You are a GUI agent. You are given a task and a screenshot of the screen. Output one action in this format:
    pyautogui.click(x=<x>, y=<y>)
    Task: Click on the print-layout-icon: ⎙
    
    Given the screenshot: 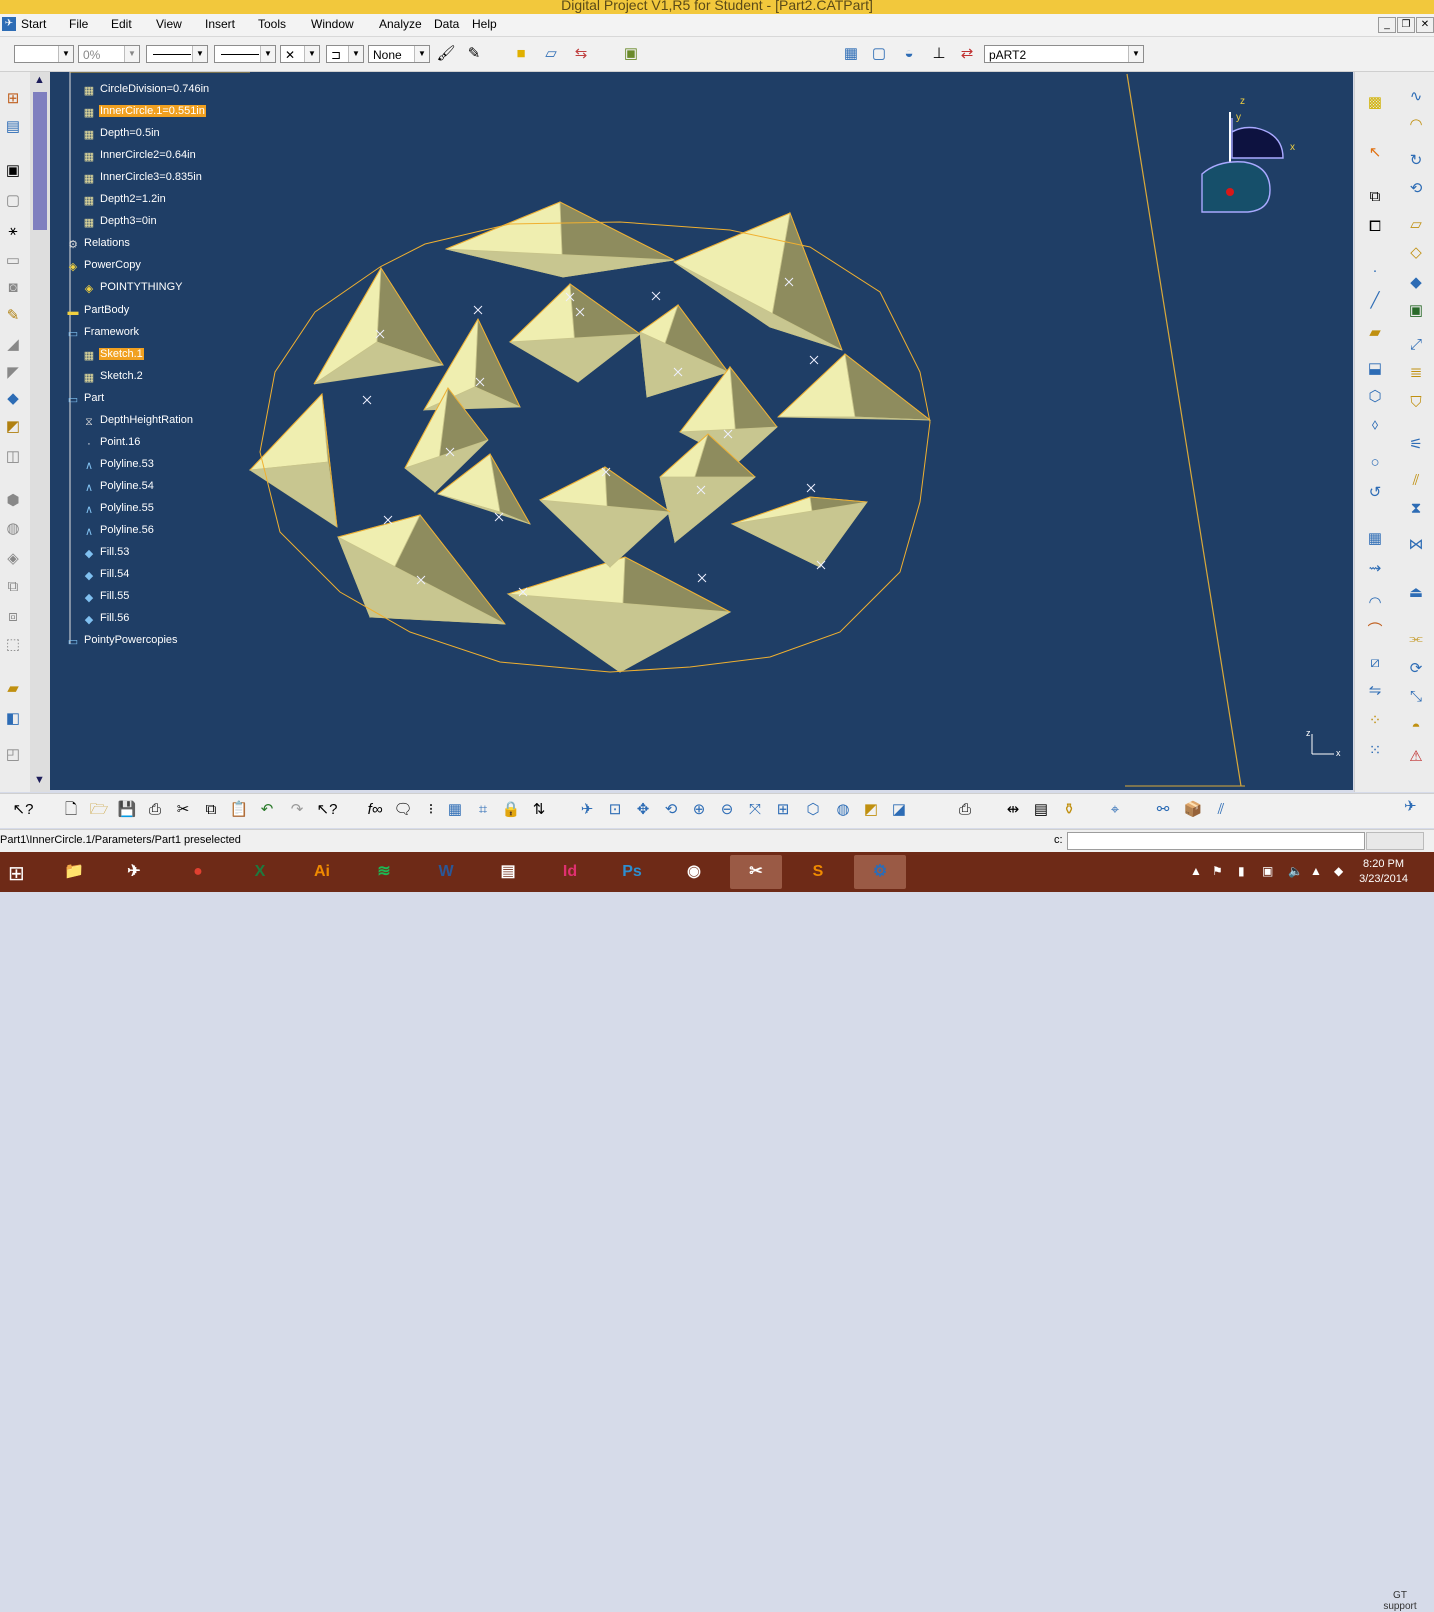 What is the action you would take?
    pyautogui.click(x=965, y=810)
    